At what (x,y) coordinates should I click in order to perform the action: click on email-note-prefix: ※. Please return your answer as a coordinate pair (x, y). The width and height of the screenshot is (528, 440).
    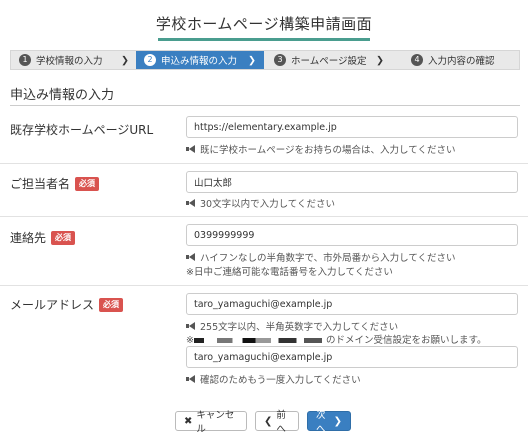
    Looking at the image, I should click on (190, 340).